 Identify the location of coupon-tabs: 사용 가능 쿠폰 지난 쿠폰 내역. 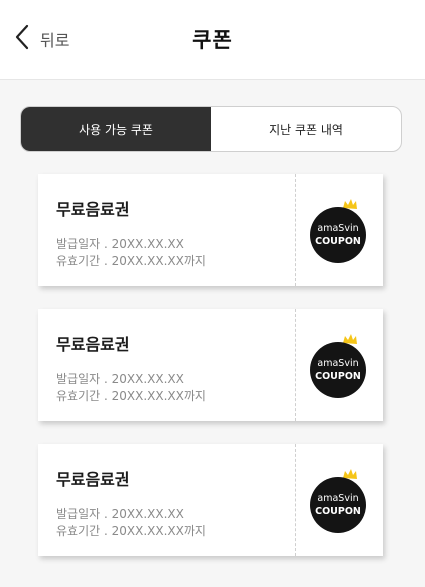
(211, 129).